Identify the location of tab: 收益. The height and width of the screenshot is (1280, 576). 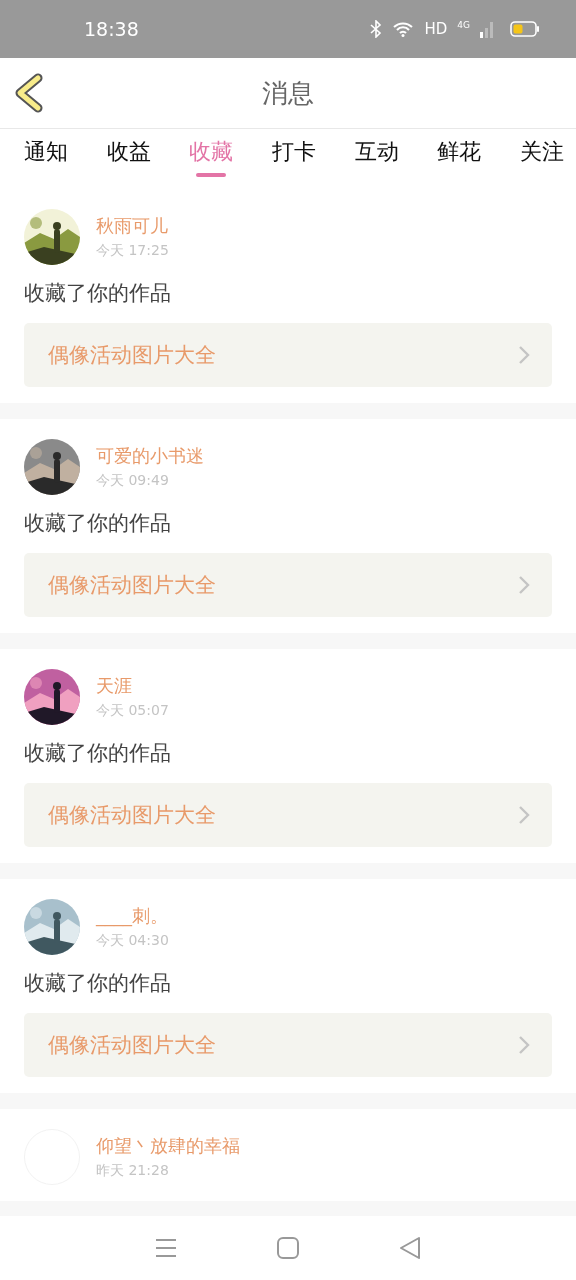
(128, 159).